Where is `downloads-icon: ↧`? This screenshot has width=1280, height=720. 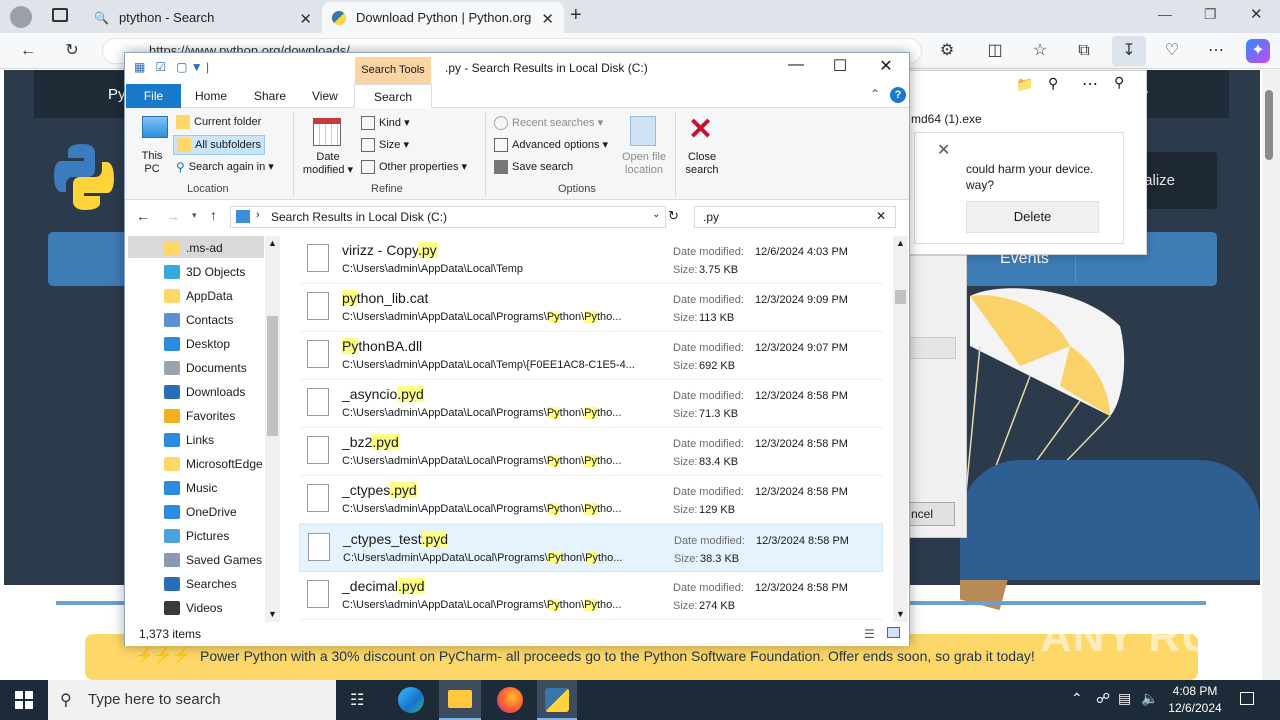
downloads-icon: ↧ is located at coordinates (1129, 51).